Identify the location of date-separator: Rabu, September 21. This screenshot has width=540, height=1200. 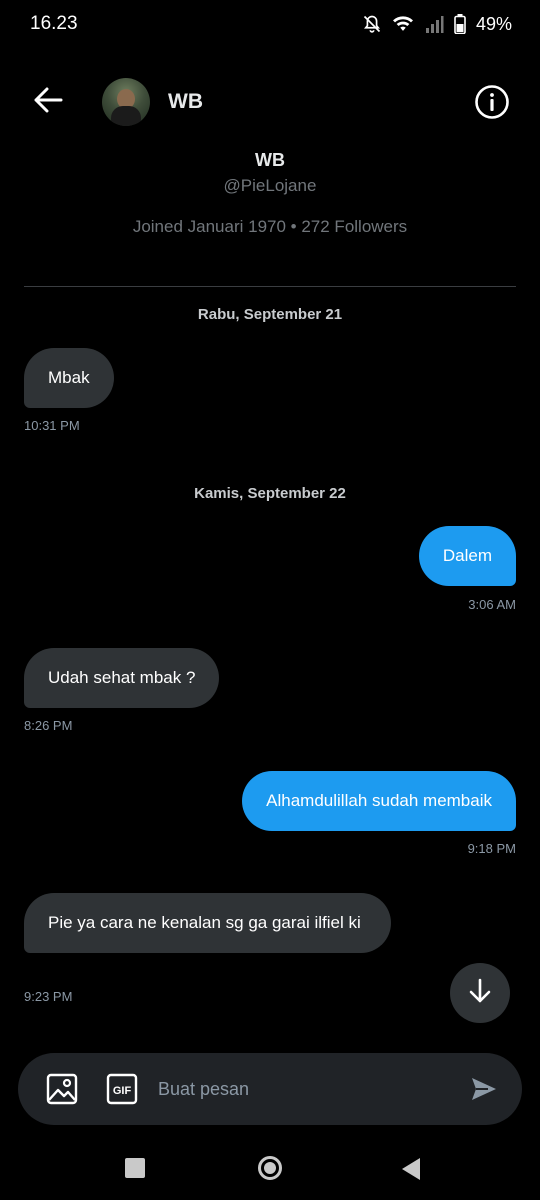
(270, 314).